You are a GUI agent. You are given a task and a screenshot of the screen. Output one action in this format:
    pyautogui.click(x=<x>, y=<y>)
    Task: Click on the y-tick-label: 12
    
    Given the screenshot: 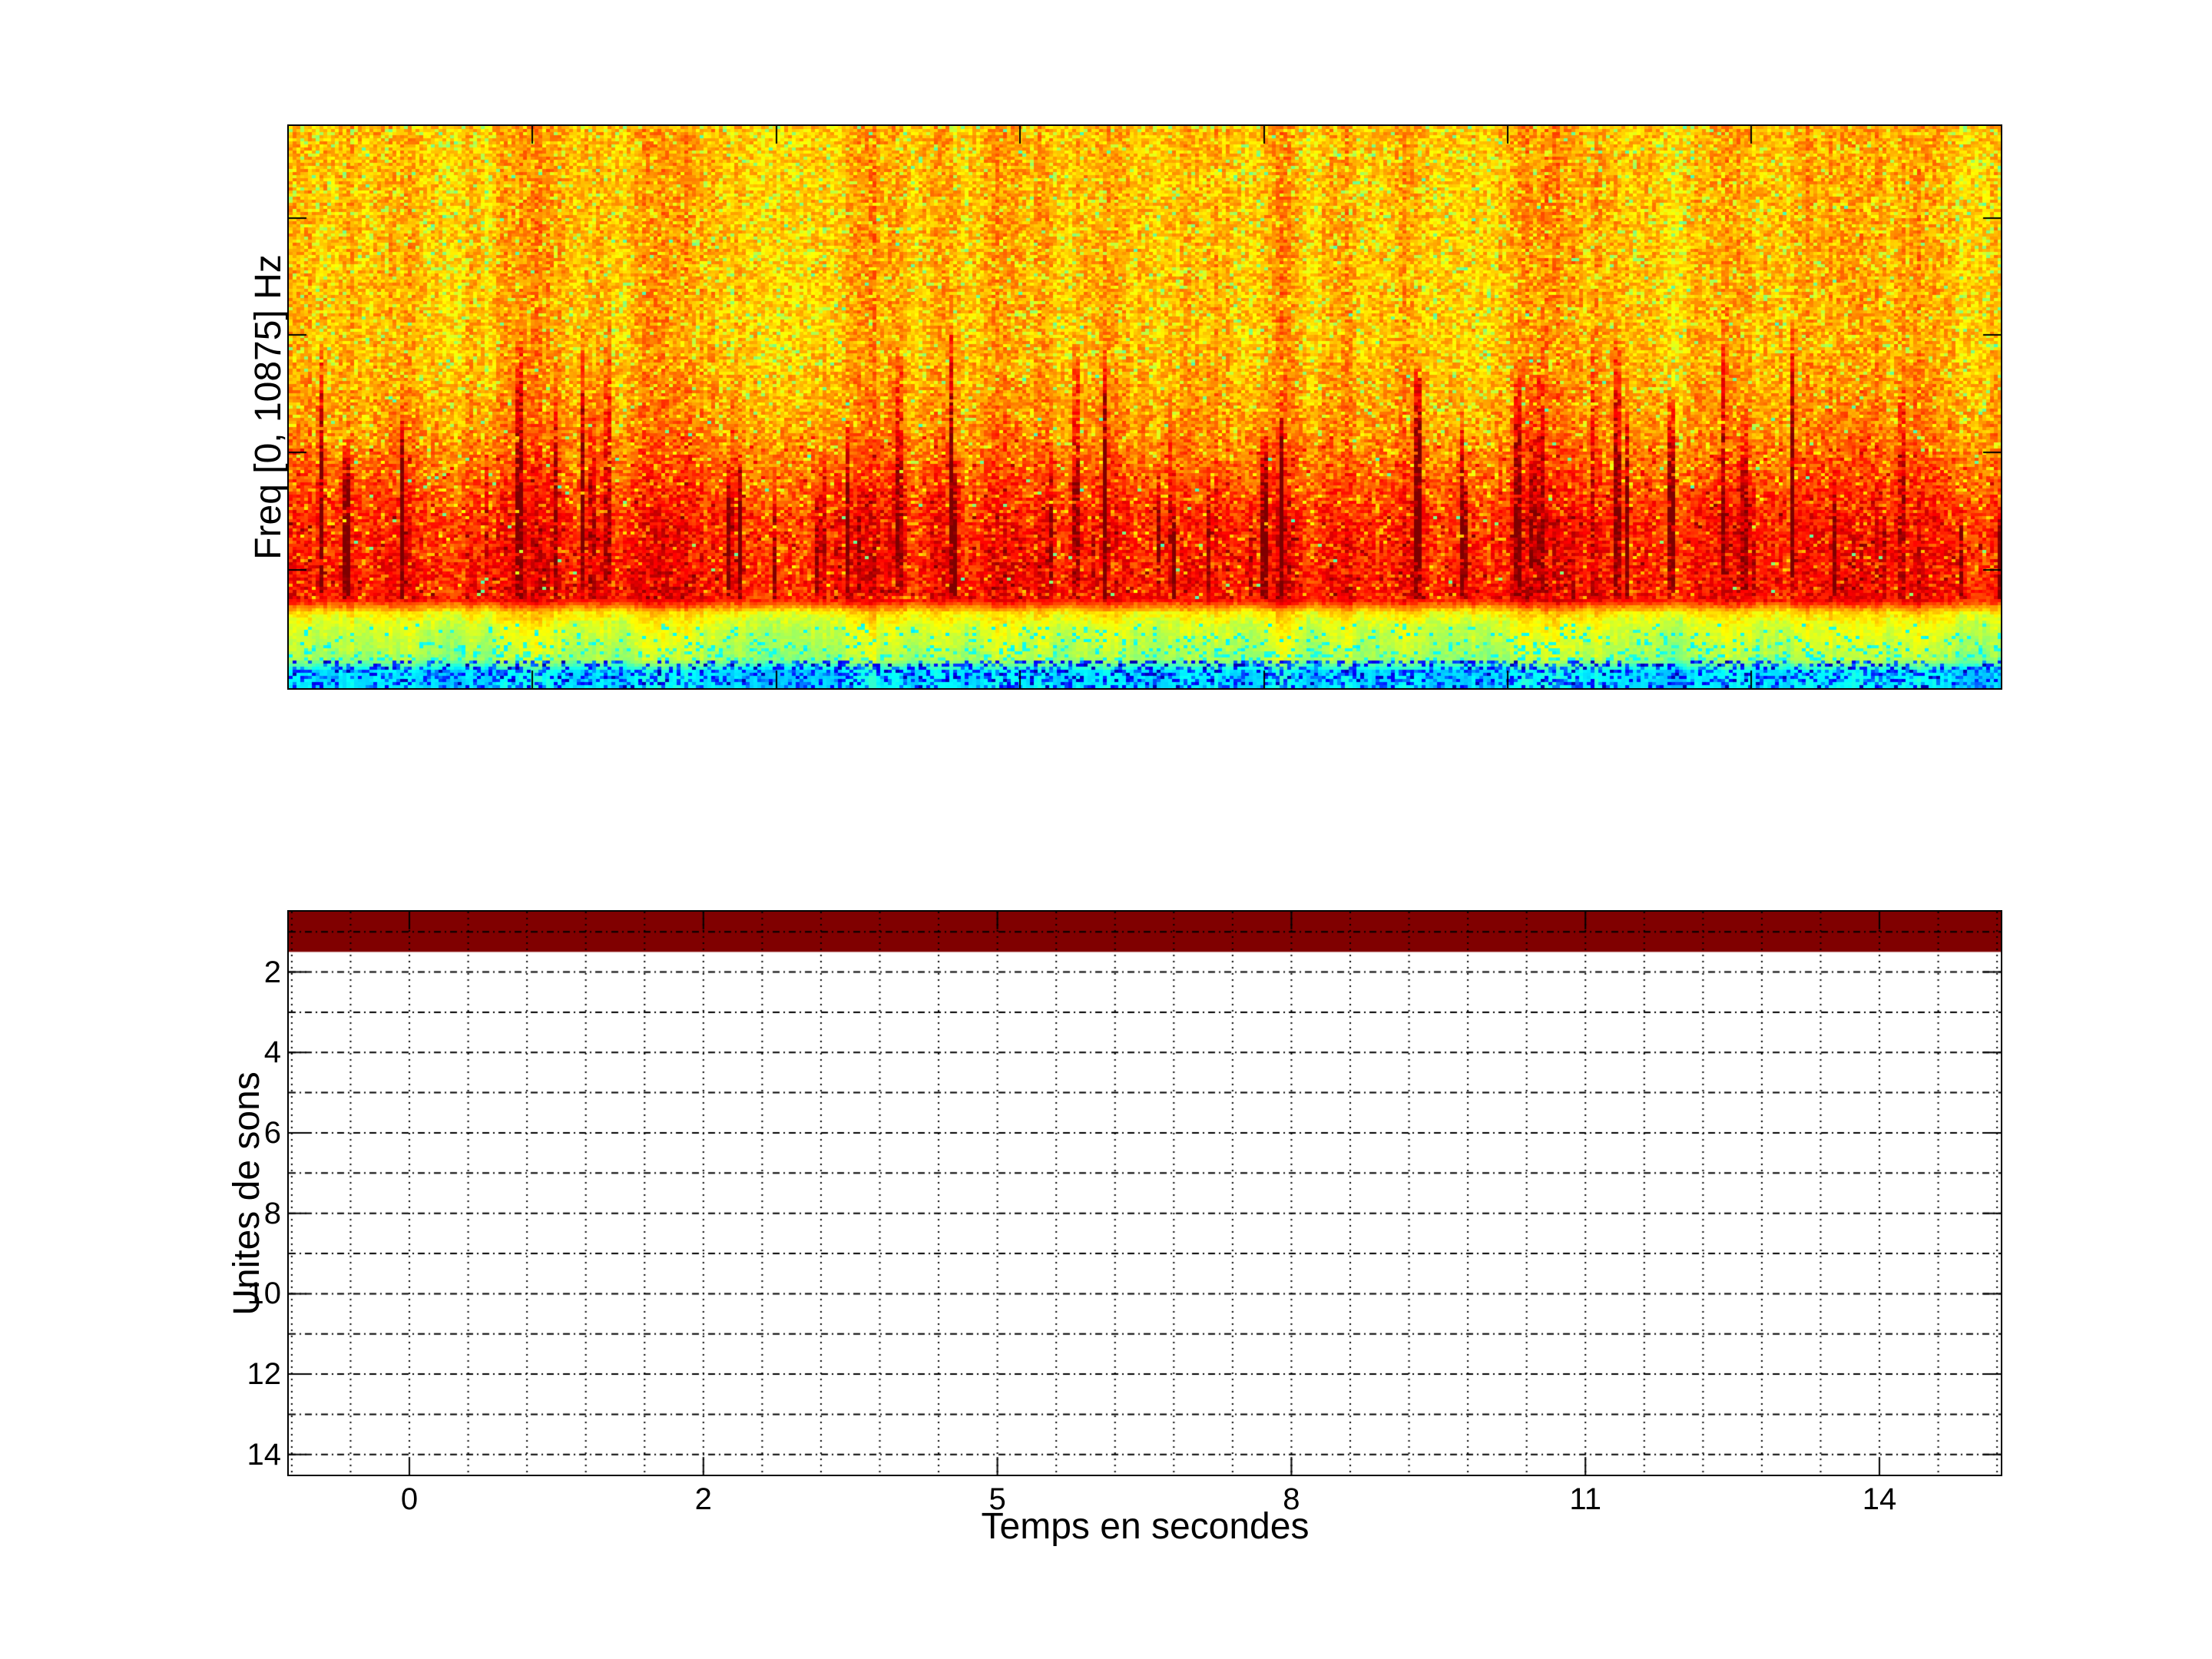 What is the action you would take?
    pyautogui.click(x=264, y=1375)
    